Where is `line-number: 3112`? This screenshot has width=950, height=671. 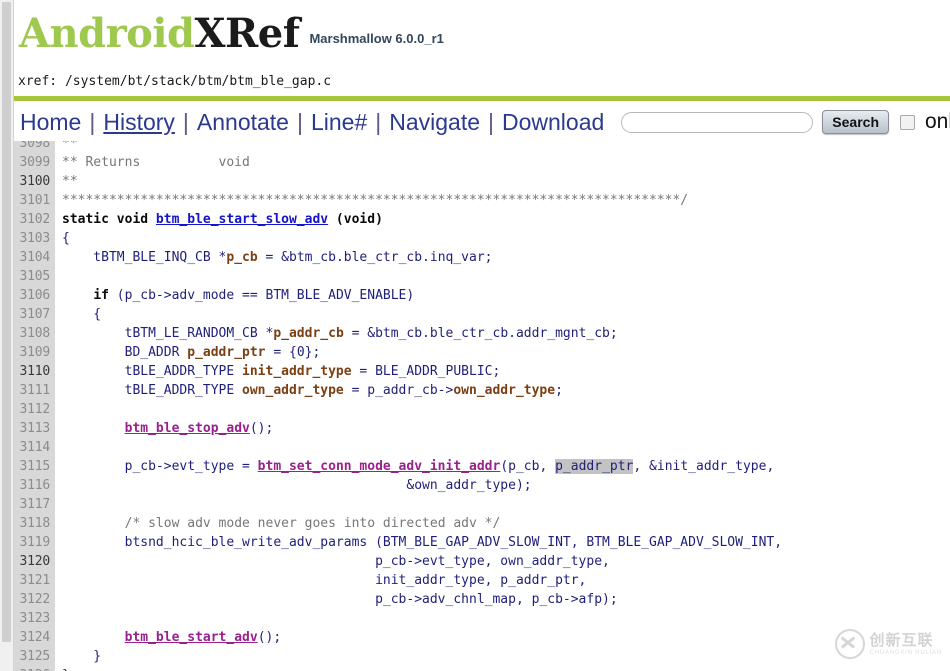 line-number: 3112 is located at coordinates (34, 409).